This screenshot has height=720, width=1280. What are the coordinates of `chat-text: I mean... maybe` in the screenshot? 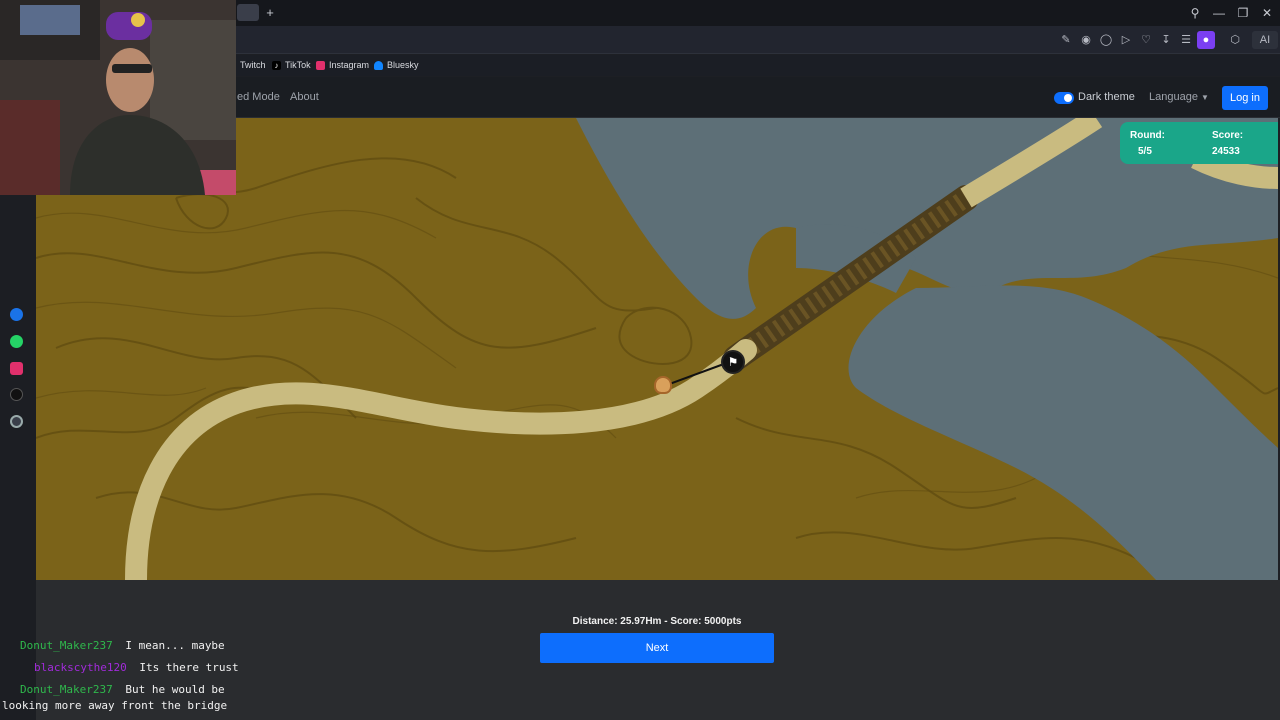 It's located at (175, 645).